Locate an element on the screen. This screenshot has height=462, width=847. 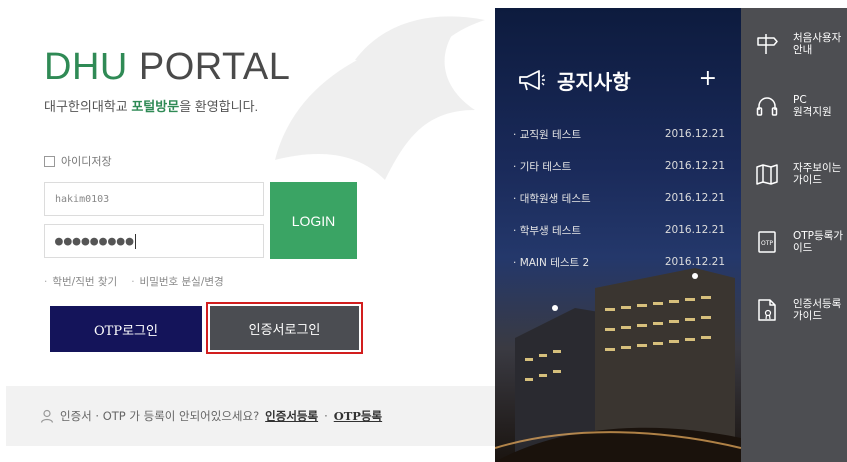
account-help-links: 학번/직번 찾기 비밀번호 분실/변경 is located at coordinates (134, 281).